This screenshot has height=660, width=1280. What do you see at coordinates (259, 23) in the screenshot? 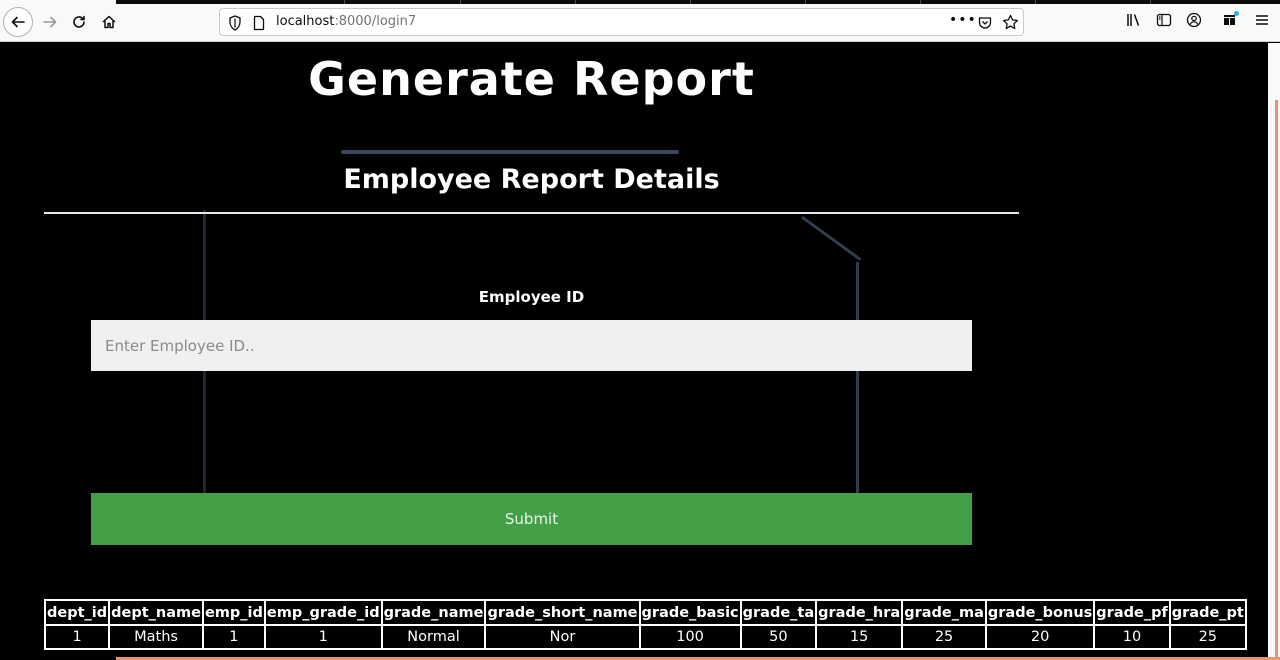
I see `page-info-icon` at bounding box center [259, 23].